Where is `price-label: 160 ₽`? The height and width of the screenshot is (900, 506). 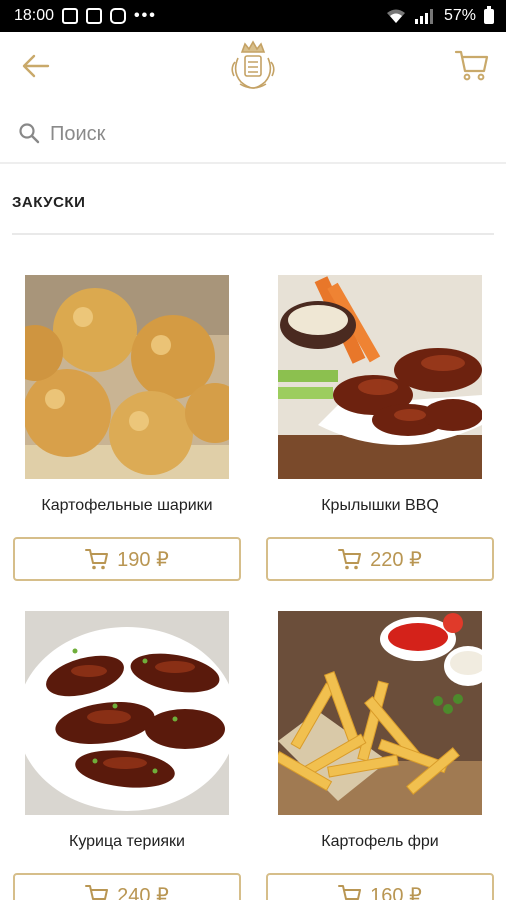
price-label: 160 ₽ is located at coordinates (396, 892).